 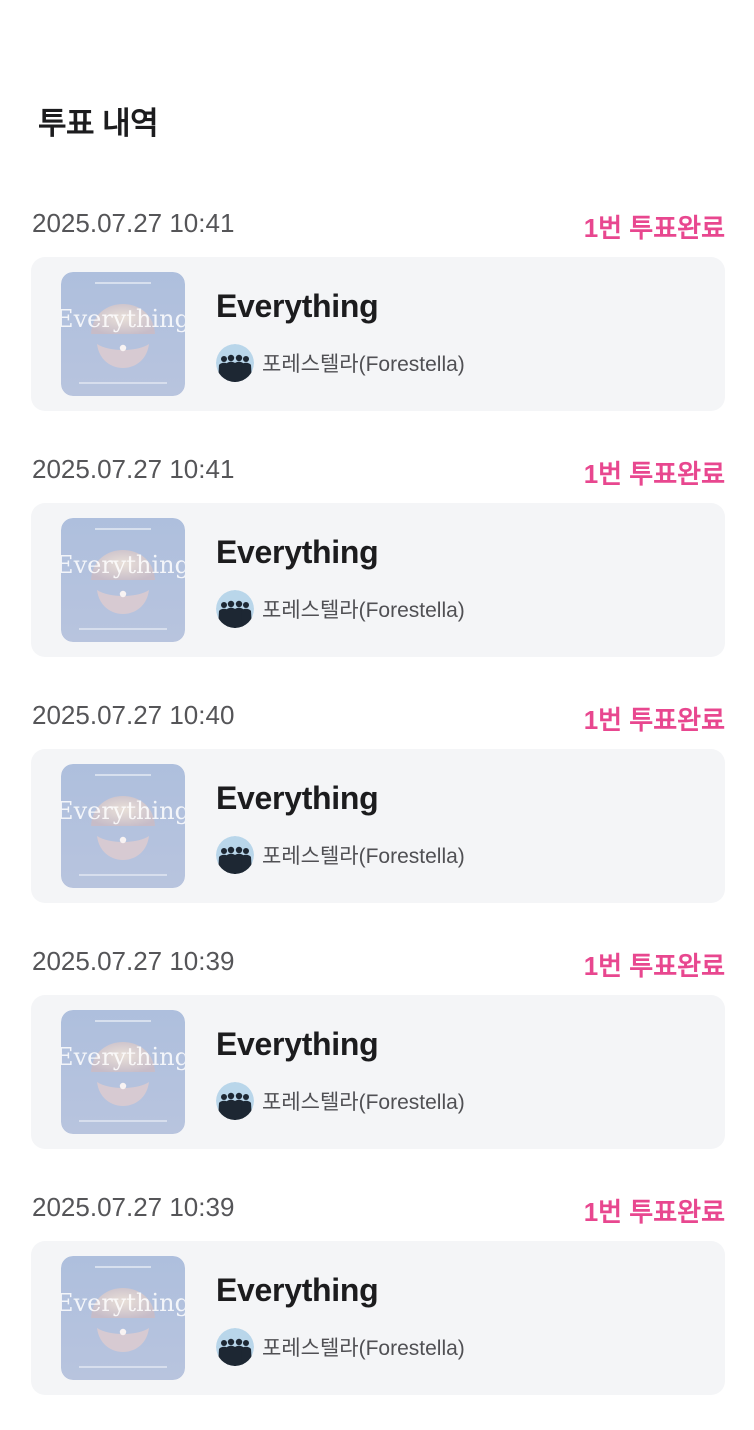 What do you see at coordinates (133, 715) in the screenshot?
I see `vote-timestamp: 2025.07.27 10:40` at bounding box center [133, 715].